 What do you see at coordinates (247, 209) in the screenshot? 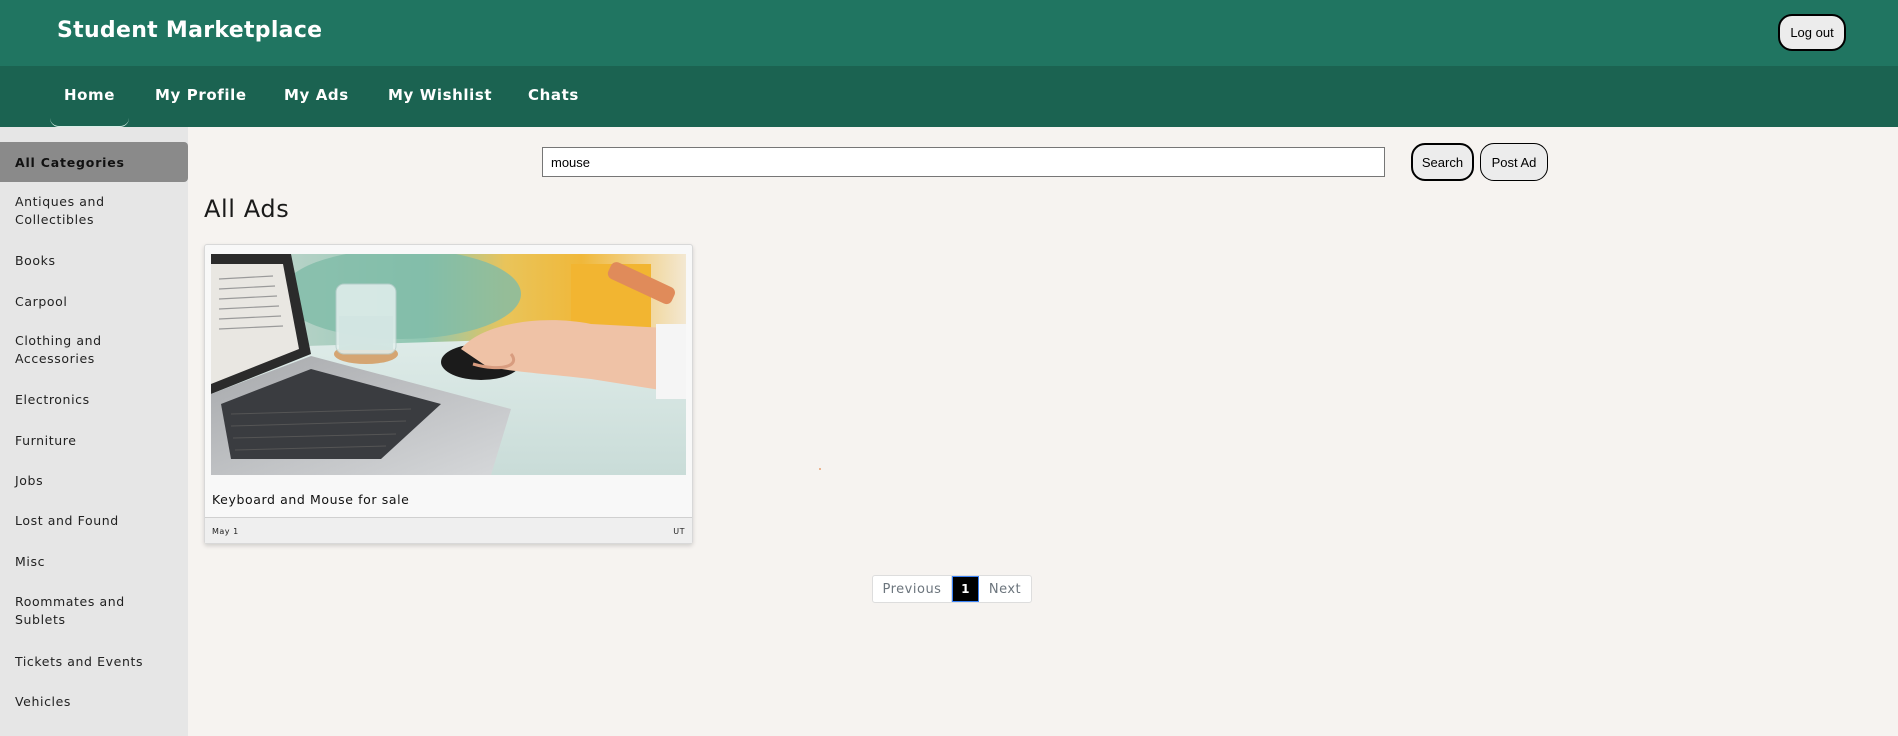
I see `page-title: All Ads` at bounding box center [247, 209].